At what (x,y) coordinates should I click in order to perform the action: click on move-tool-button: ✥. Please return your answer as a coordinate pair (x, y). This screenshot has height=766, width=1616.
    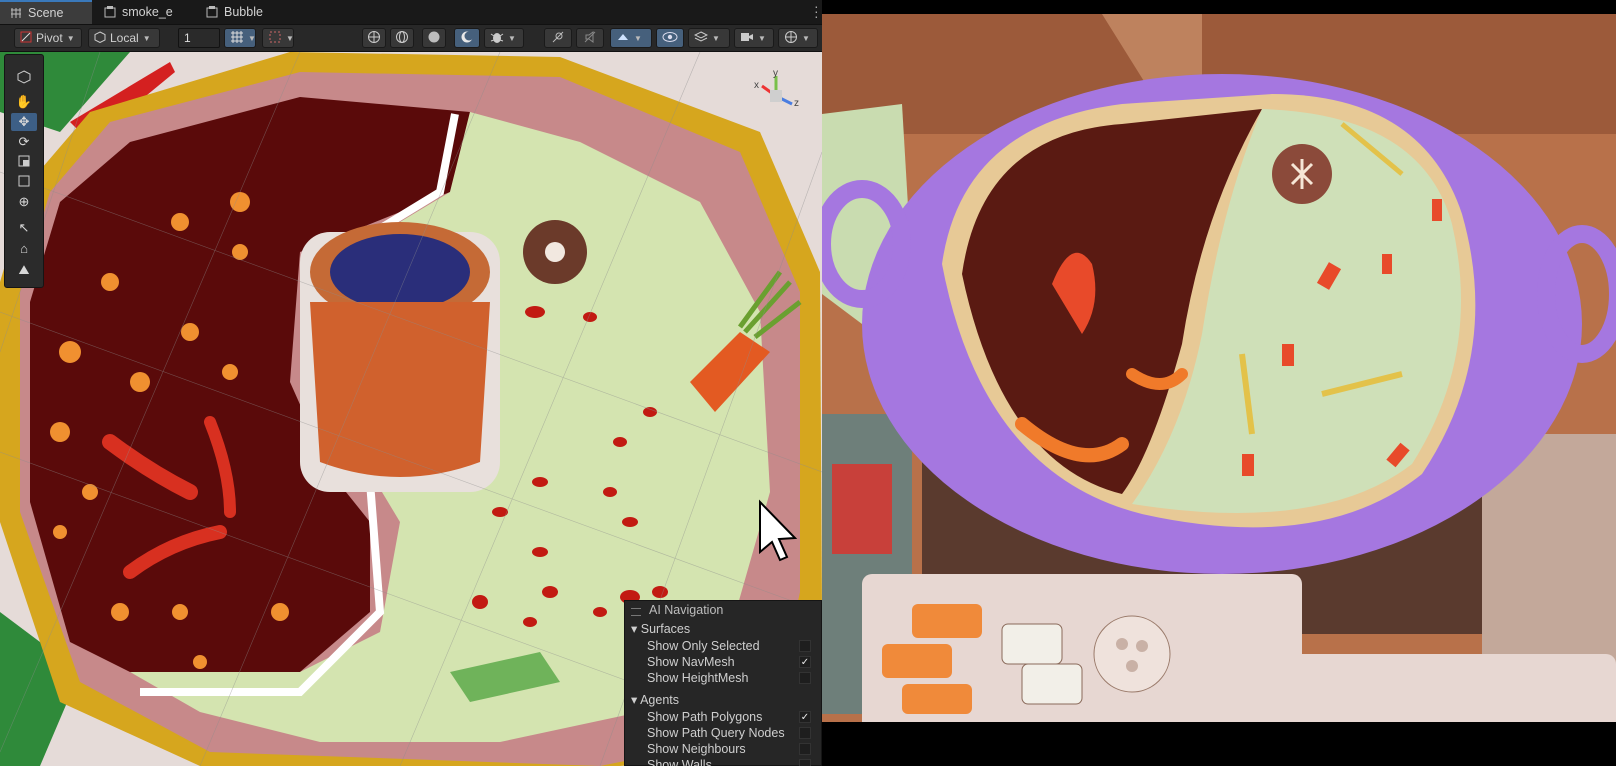
    Looking at the image, I should click on (24, 122).